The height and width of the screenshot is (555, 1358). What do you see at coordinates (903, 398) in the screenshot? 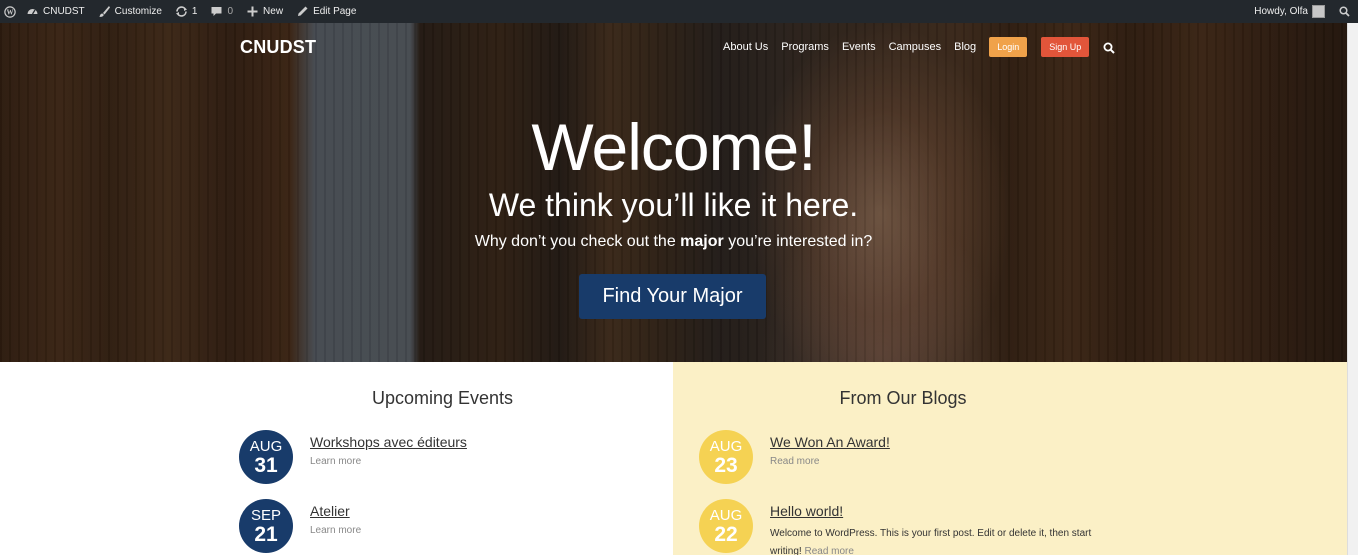
I see `blogs-heading: From Our Blogs` at bounding box center [903, 398].